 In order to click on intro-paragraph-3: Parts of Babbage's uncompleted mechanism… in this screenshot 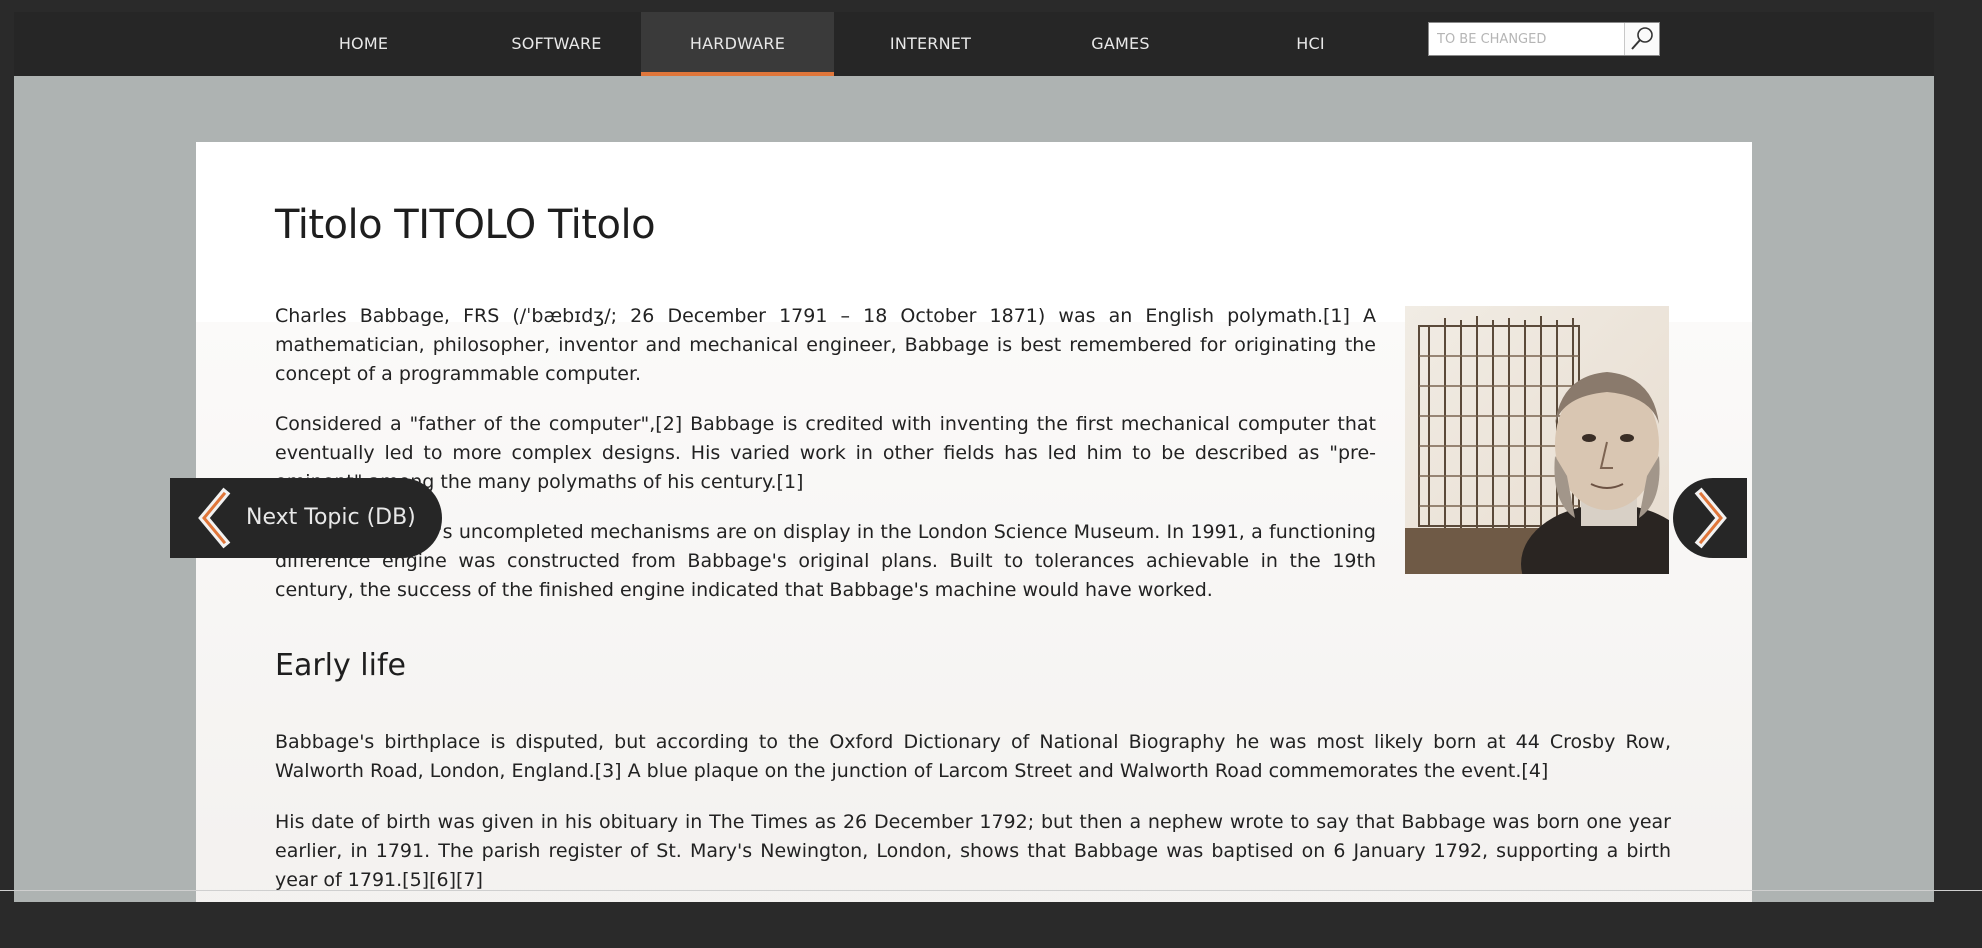, I will do `click(825, 561)`.